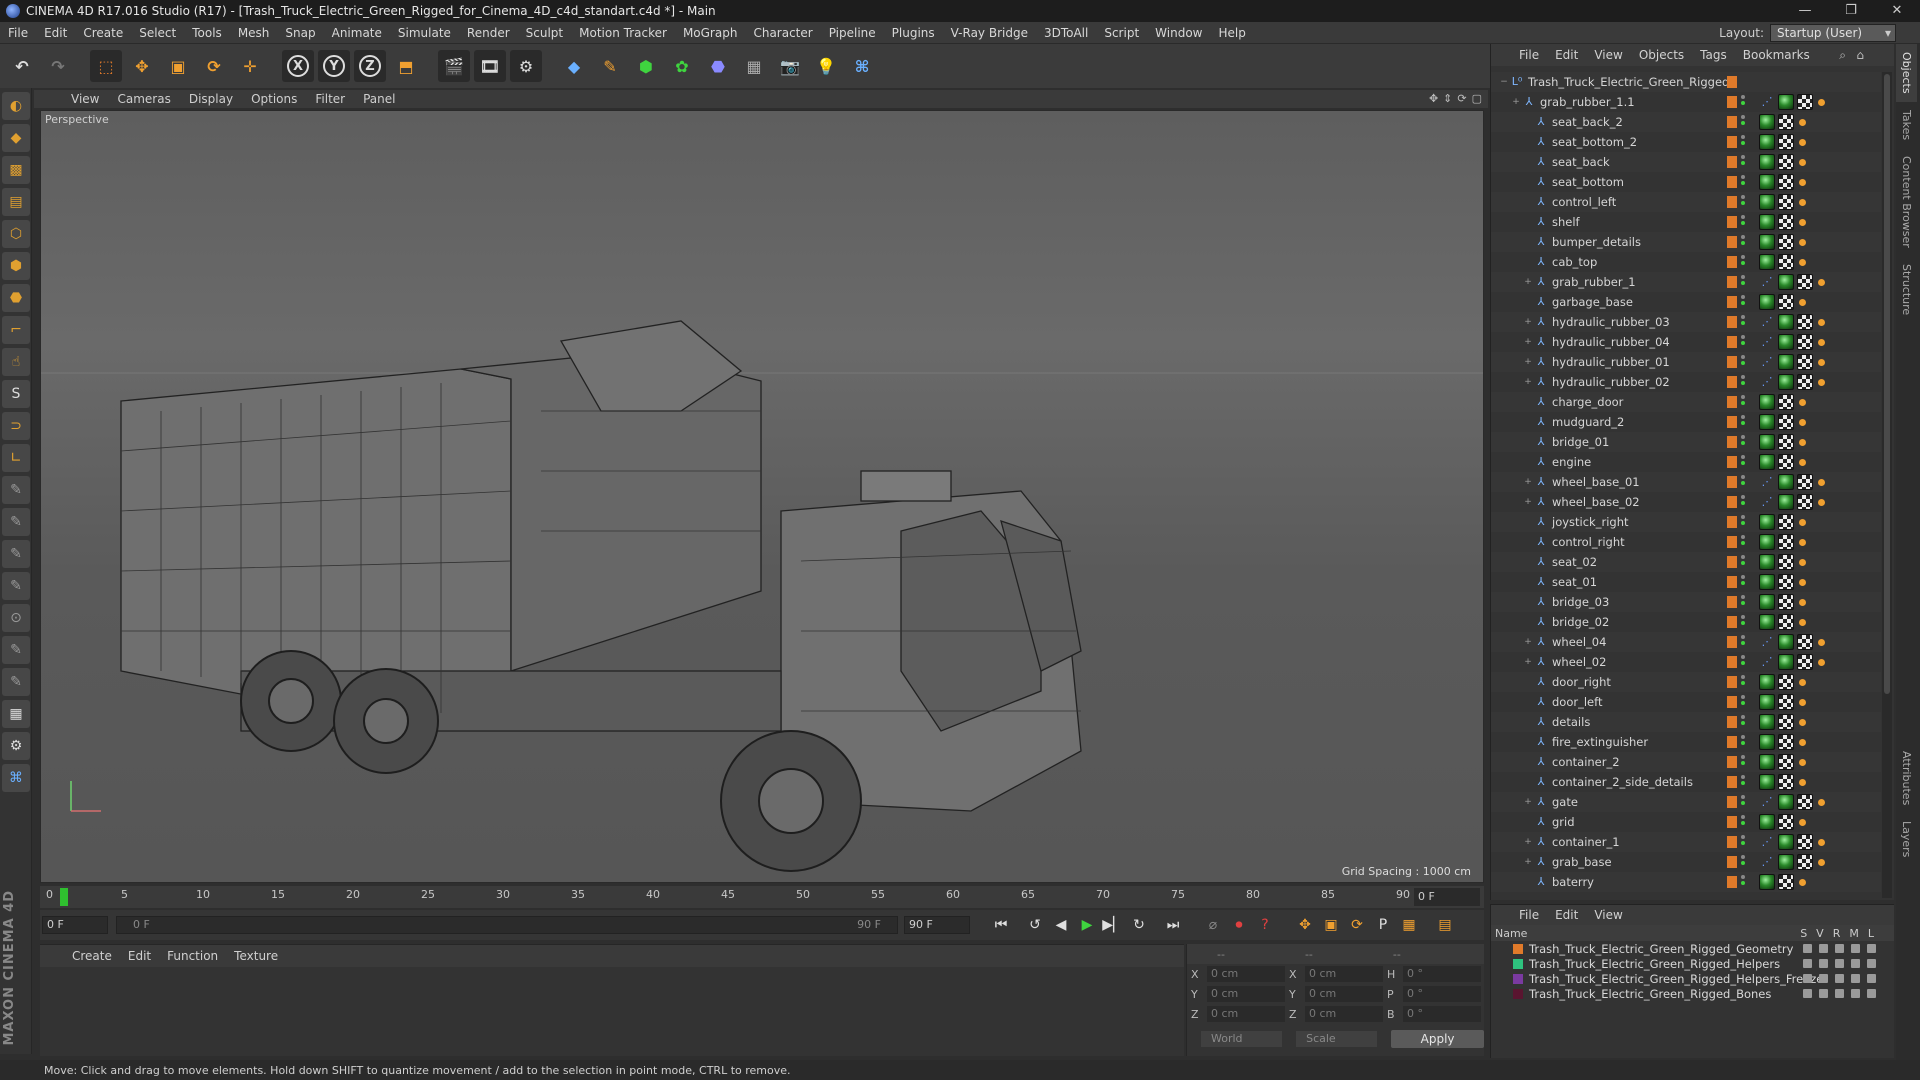 This screenshot has width=1920, height=1080. What do you see at coordinates (1686, 242) in the screenshot?
I see `object-row: ⅄ bumper_details` at bounding box center [1686, 242].